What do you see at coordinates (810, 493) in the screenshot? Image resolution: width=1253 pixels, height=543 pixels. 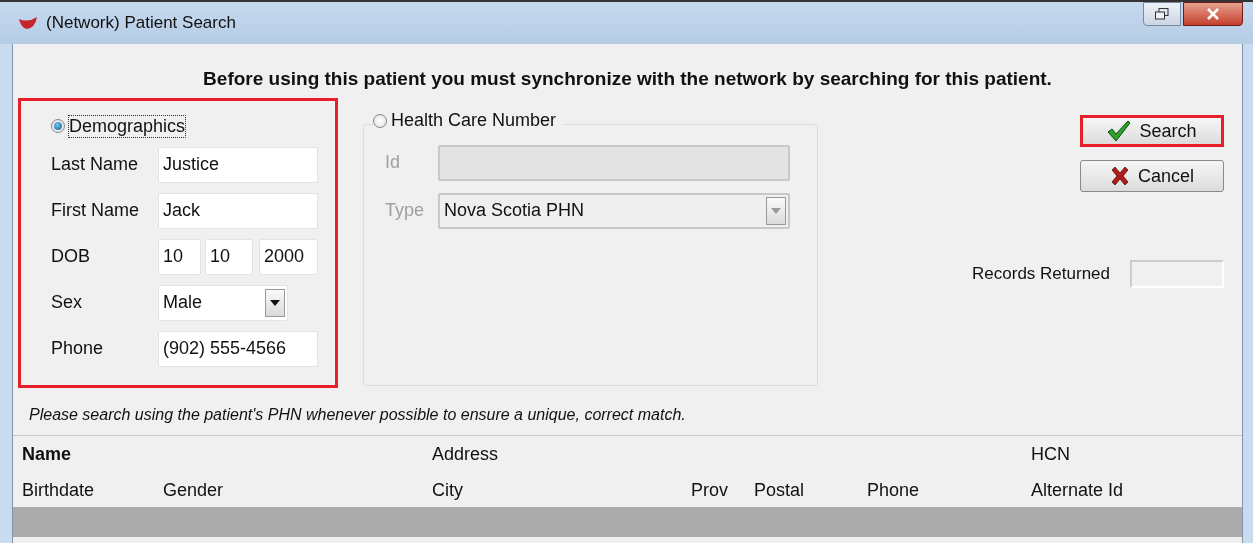 I see `column-header: Postal` at bounding box center [810, 493].